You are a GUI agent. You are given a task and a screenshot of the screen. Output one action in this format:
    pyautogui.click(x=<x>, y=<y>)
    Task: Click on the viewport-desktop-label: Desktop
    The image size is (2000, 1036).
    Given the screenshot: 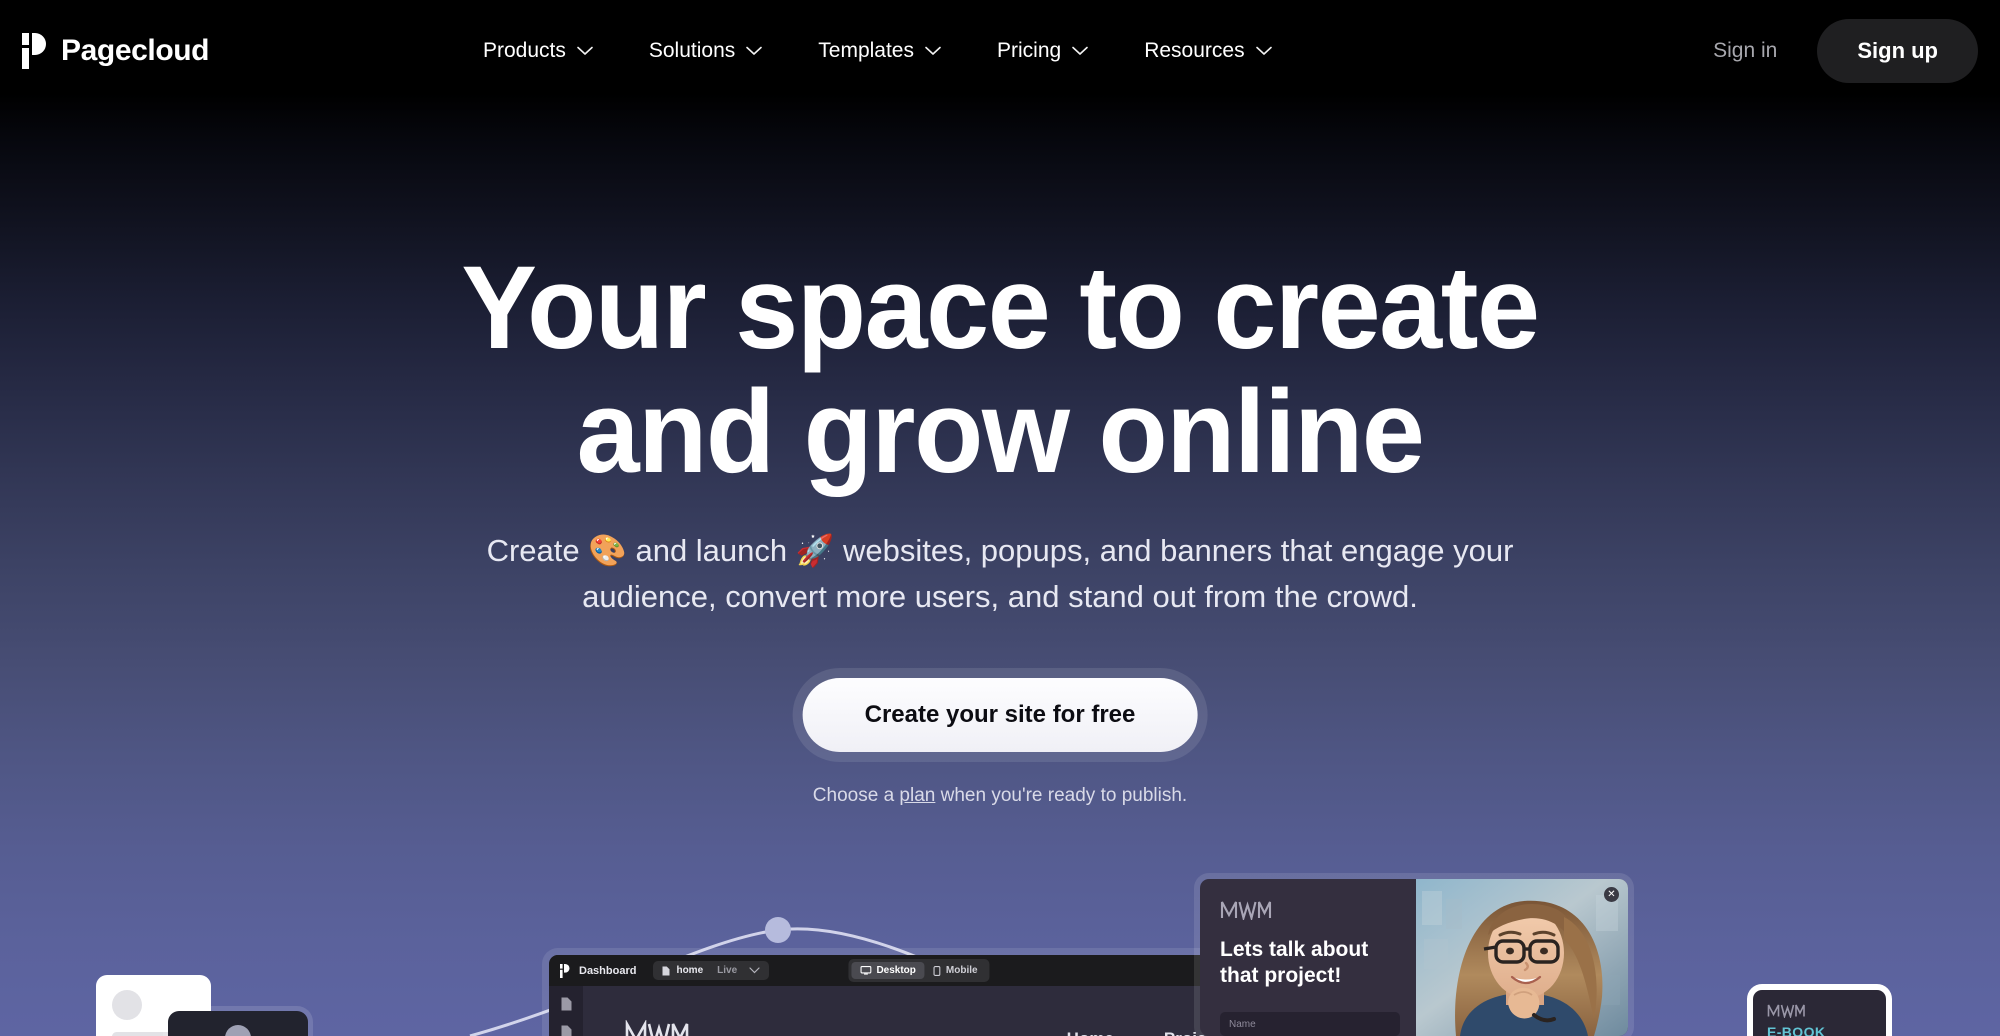 What is the action you would take?
    pyautogui.click(x=896, y=970)
    